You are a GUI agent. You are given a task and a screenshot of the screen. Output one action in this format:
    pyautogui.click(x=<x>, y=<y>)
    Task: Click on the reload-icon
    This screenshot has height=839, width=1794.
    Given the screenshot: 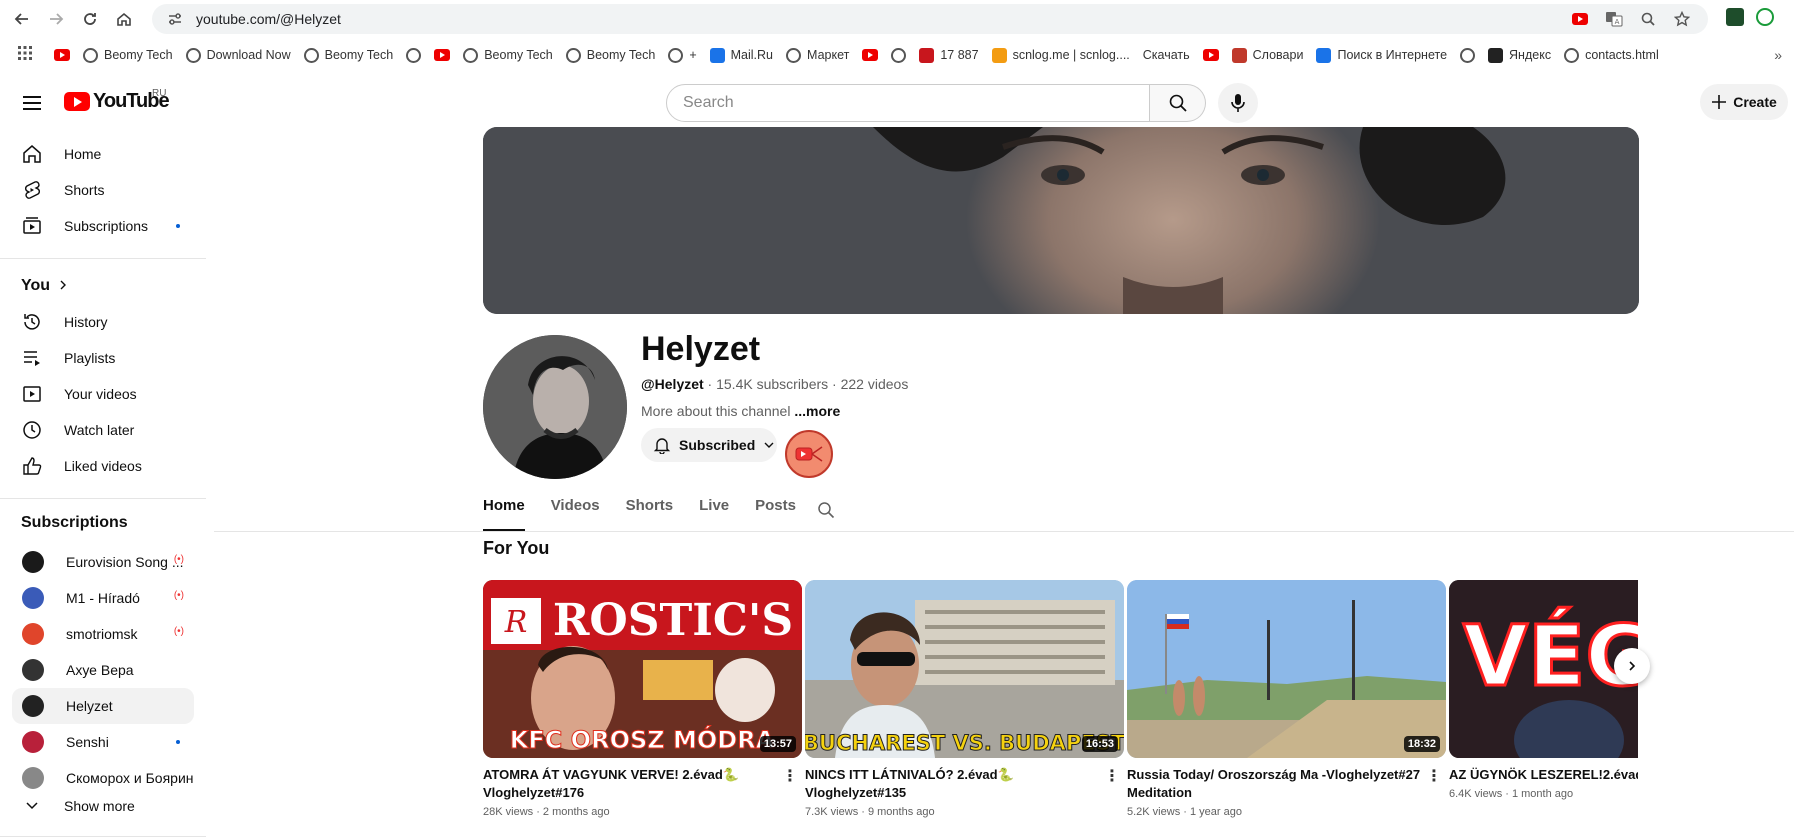 What is the action you would take?
    pyautogui.click(x=90, y=19)
    